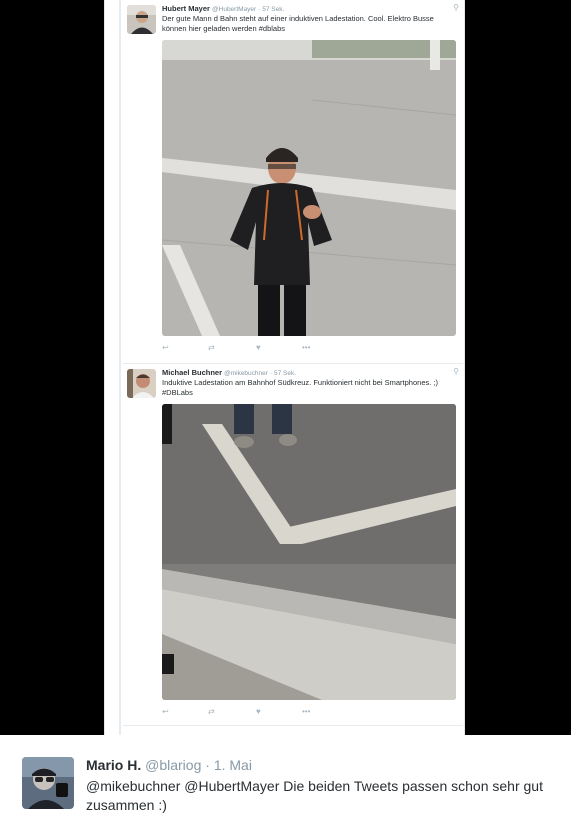 This screenshot has width=571, height=823. Describe the element at coordinates (120, 367) in the screenshot. I see `conversation-line` at that location.